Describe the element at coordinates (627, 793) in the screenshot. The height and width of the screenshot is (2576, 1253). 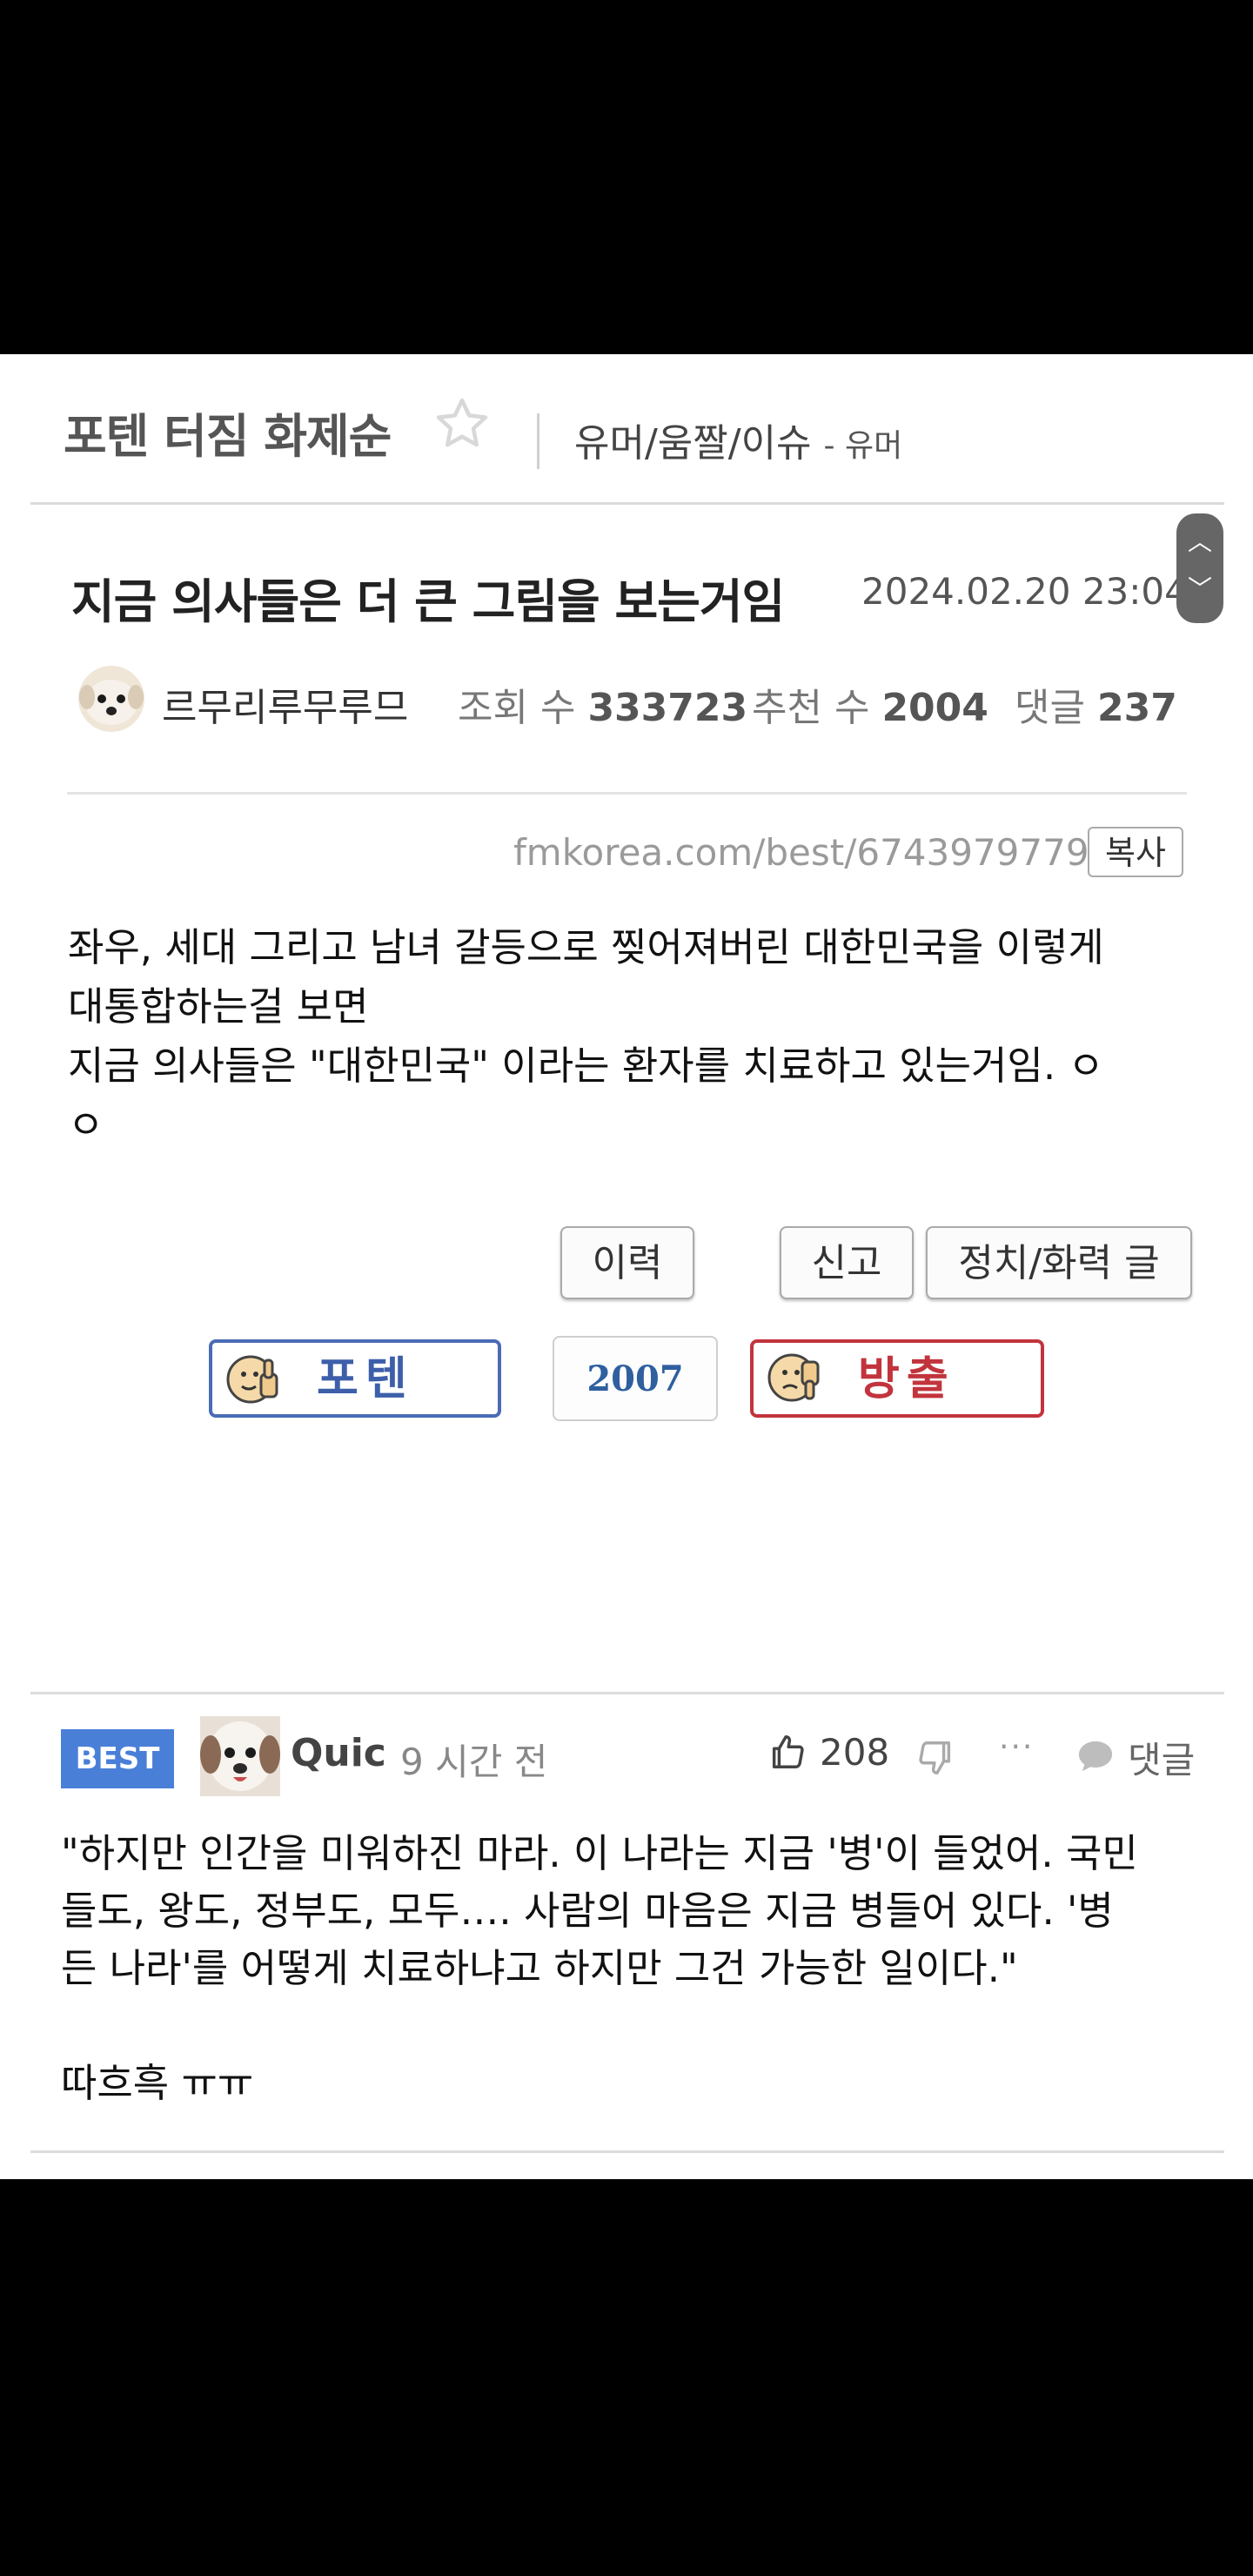
I see `meta-divider` at that location.